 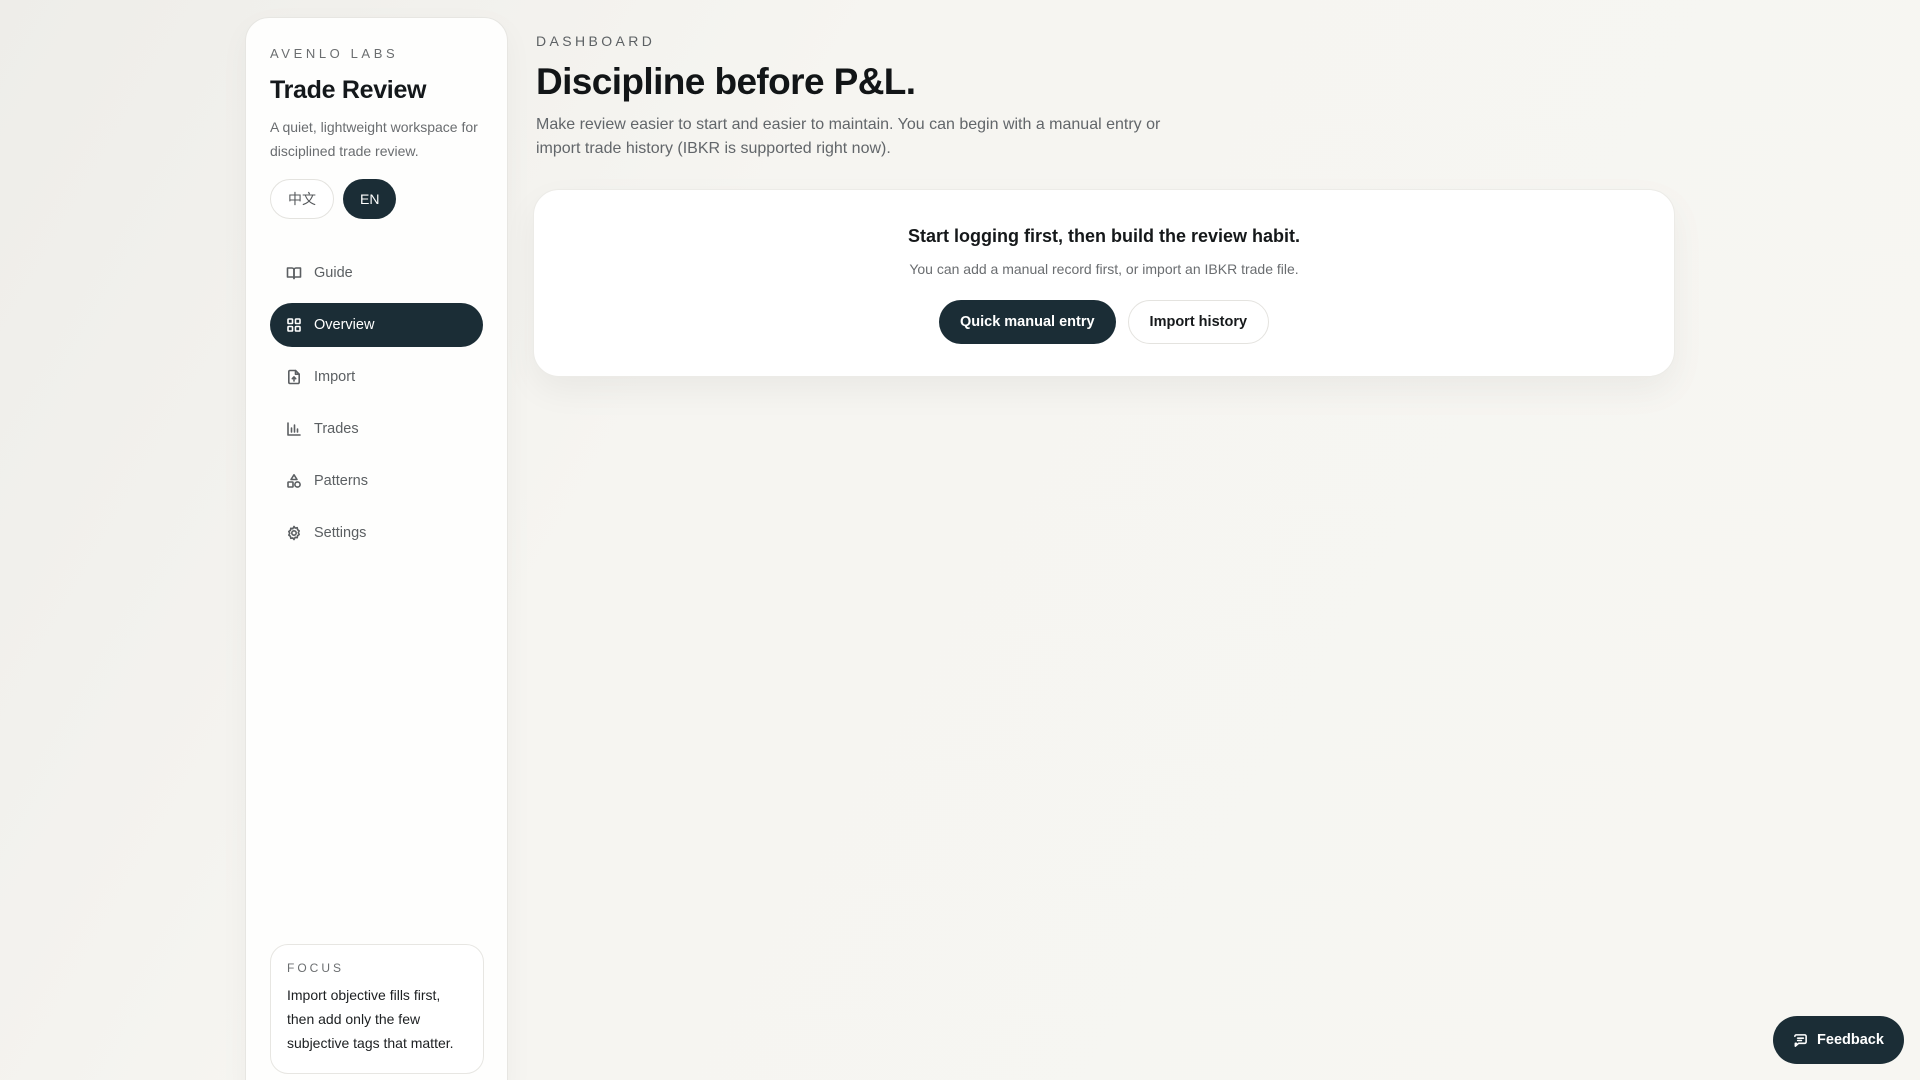 What do you see at coordinates (341, 481) in the screenshot?
I see `sidebar-item-label: Patterns` at bounding box center [341, 481].